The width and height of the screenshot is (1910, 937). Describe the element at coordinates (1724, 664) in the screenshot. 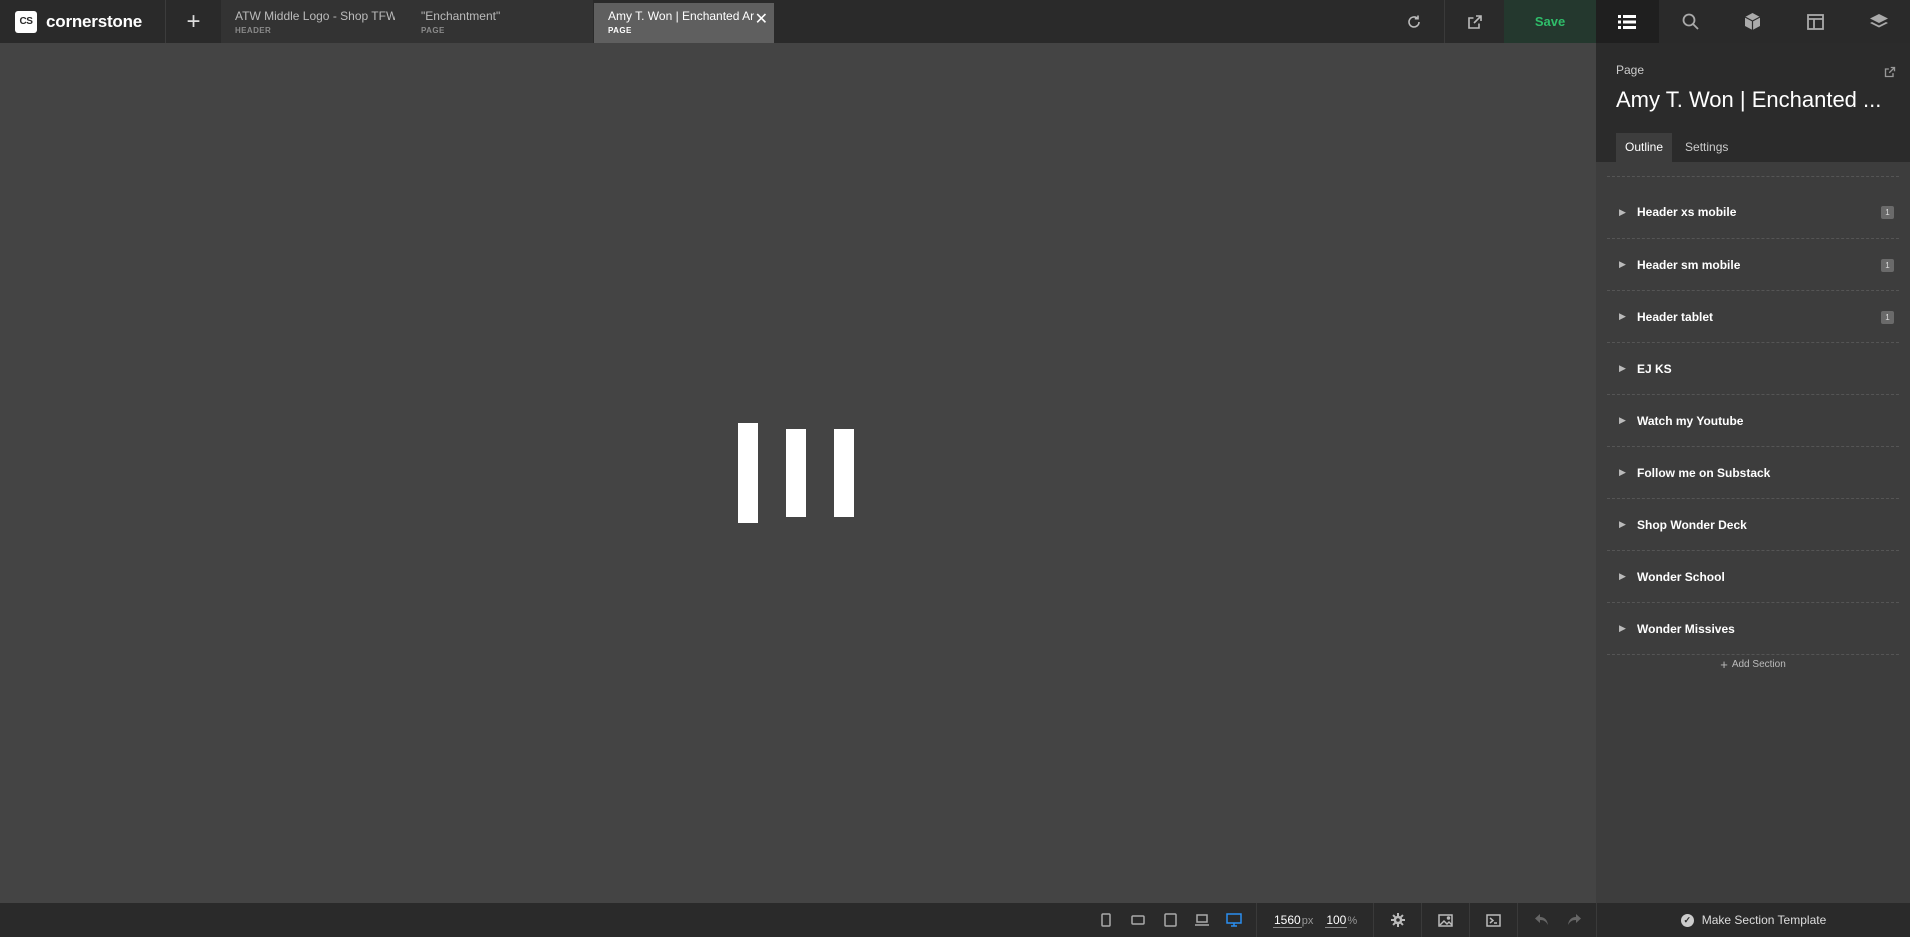

I see `plus-icon: +` at that location.